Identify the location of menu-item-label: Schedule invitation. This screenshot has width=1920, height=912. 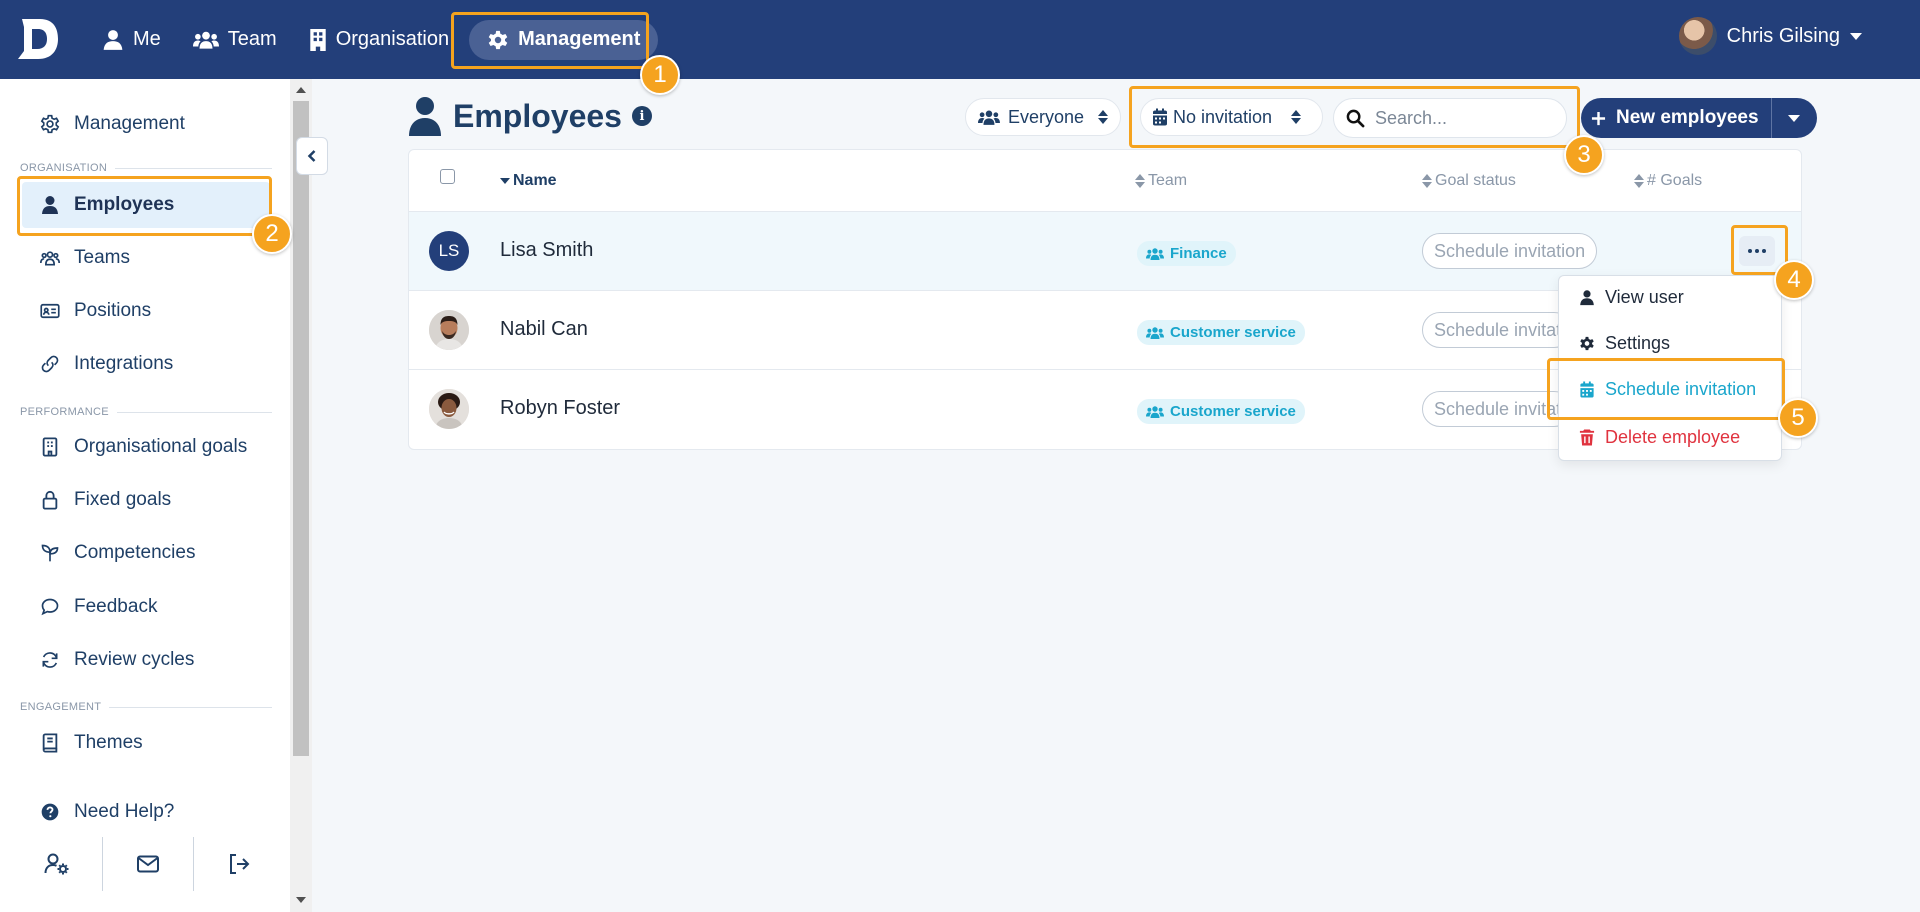
(1681, 389).